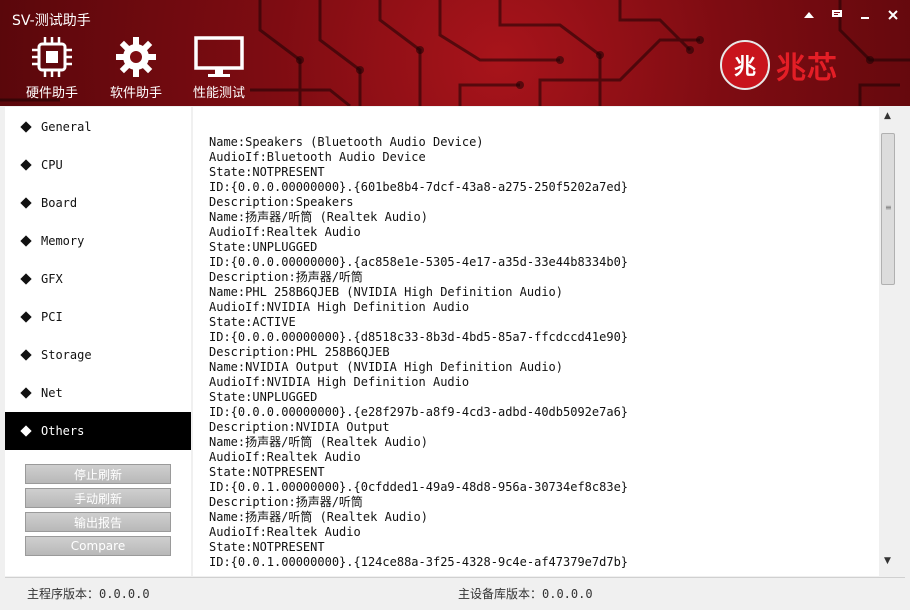  I want to click on chat-icon, so click(837, 15).